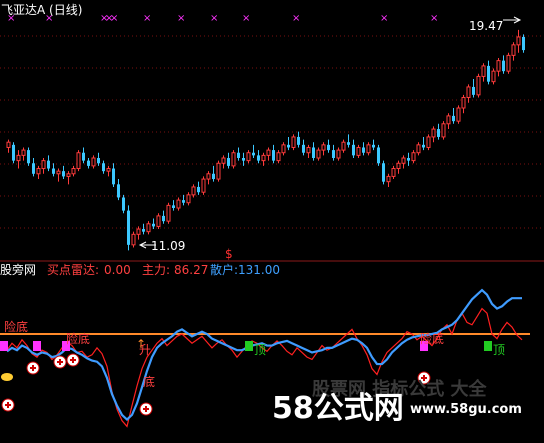 The height and width of the screenshot is (443, 544). I want to click on legend-value-radar: 0.00, so click(117, 270).